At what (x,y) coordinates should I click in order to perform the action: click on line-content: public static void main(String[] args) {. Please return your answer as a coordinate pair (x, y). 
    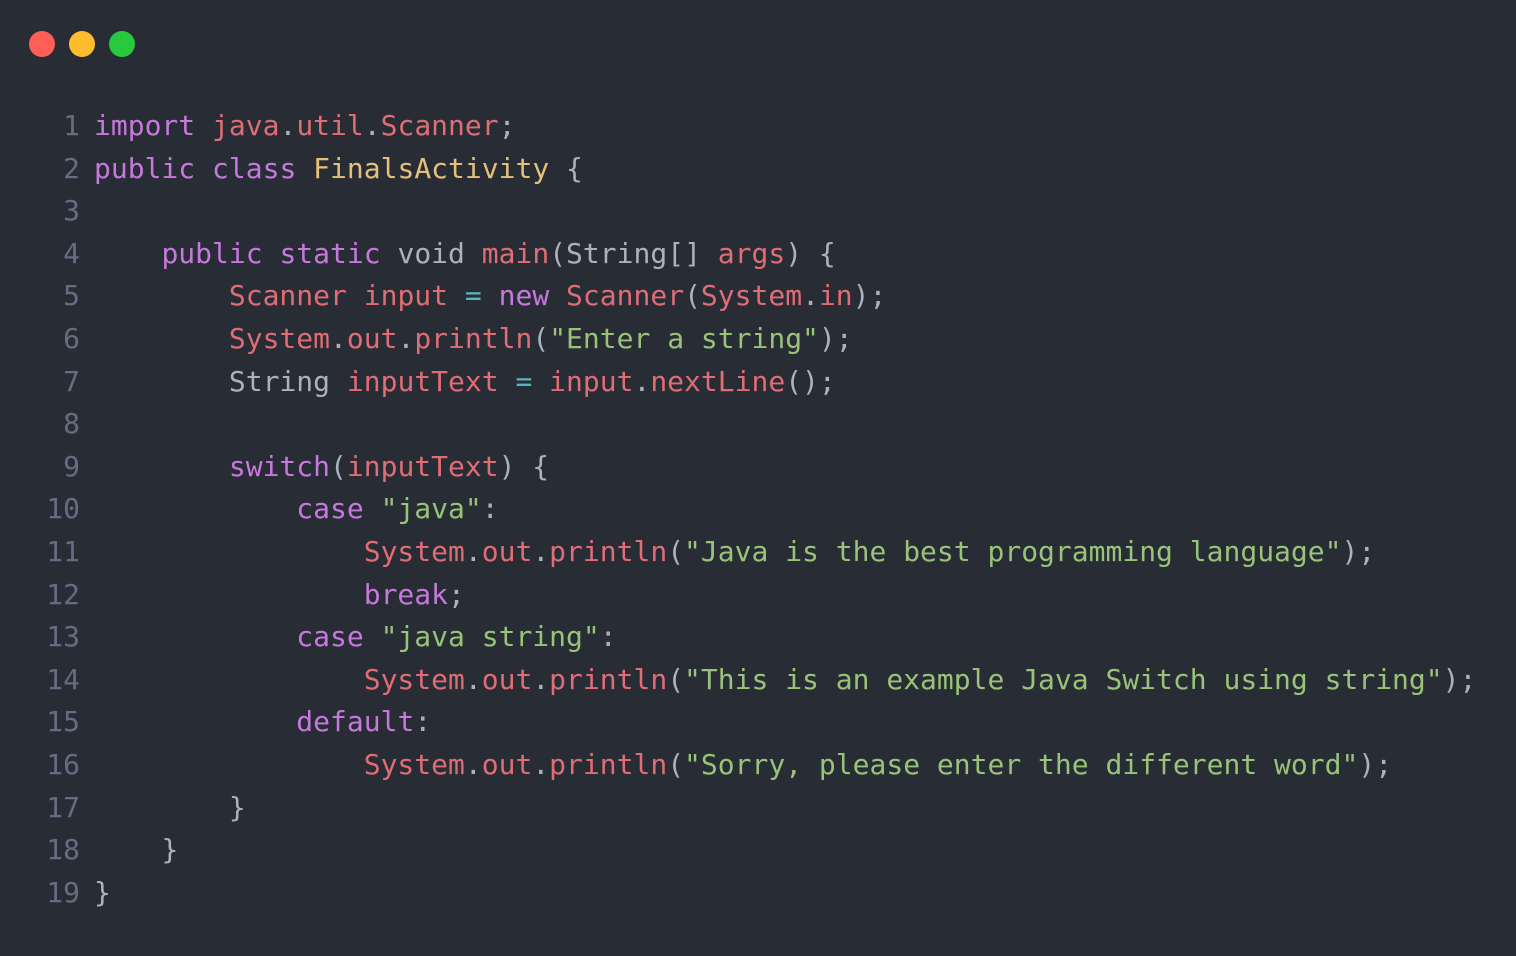
    Looking at the image, I should click on (464, 254).